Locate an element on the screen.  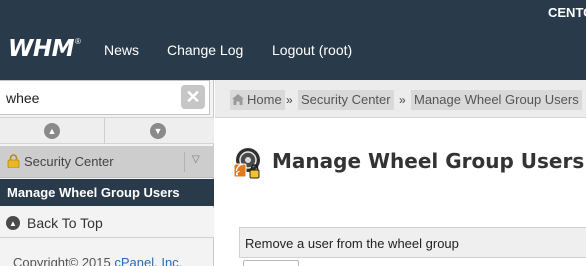
back-to-top-label: Back To Top is located at coordinates (65, 223).